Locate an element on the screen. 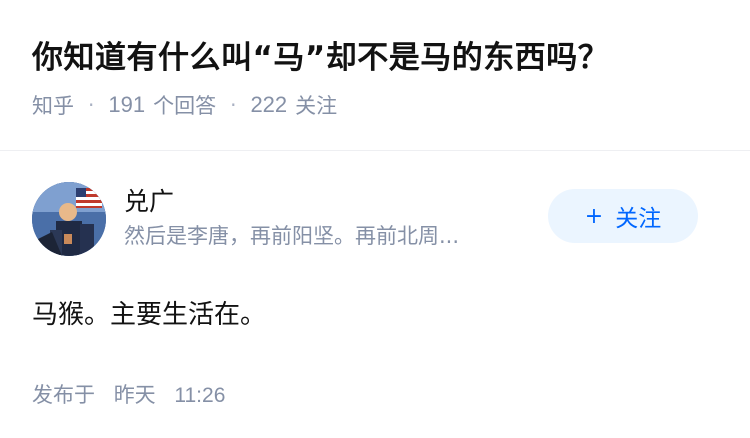  question-title: 你知道有什么叫“马”却不是马的东西吗？ is located at coordinates (375, 58).